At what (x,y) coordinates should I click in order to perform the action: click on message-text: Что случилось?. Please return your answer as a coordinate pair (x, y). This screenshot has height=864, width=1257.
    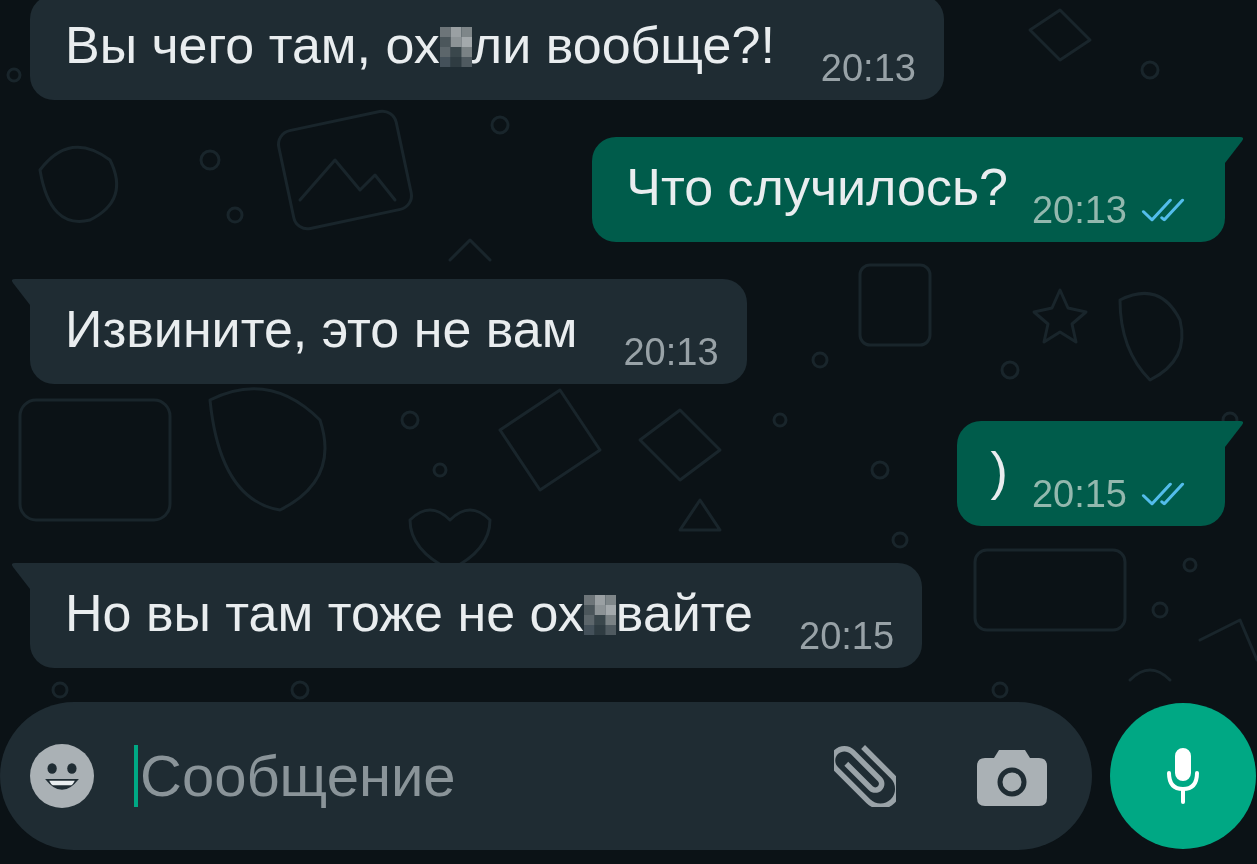
    Looking at the image, I should click on (817, 187).